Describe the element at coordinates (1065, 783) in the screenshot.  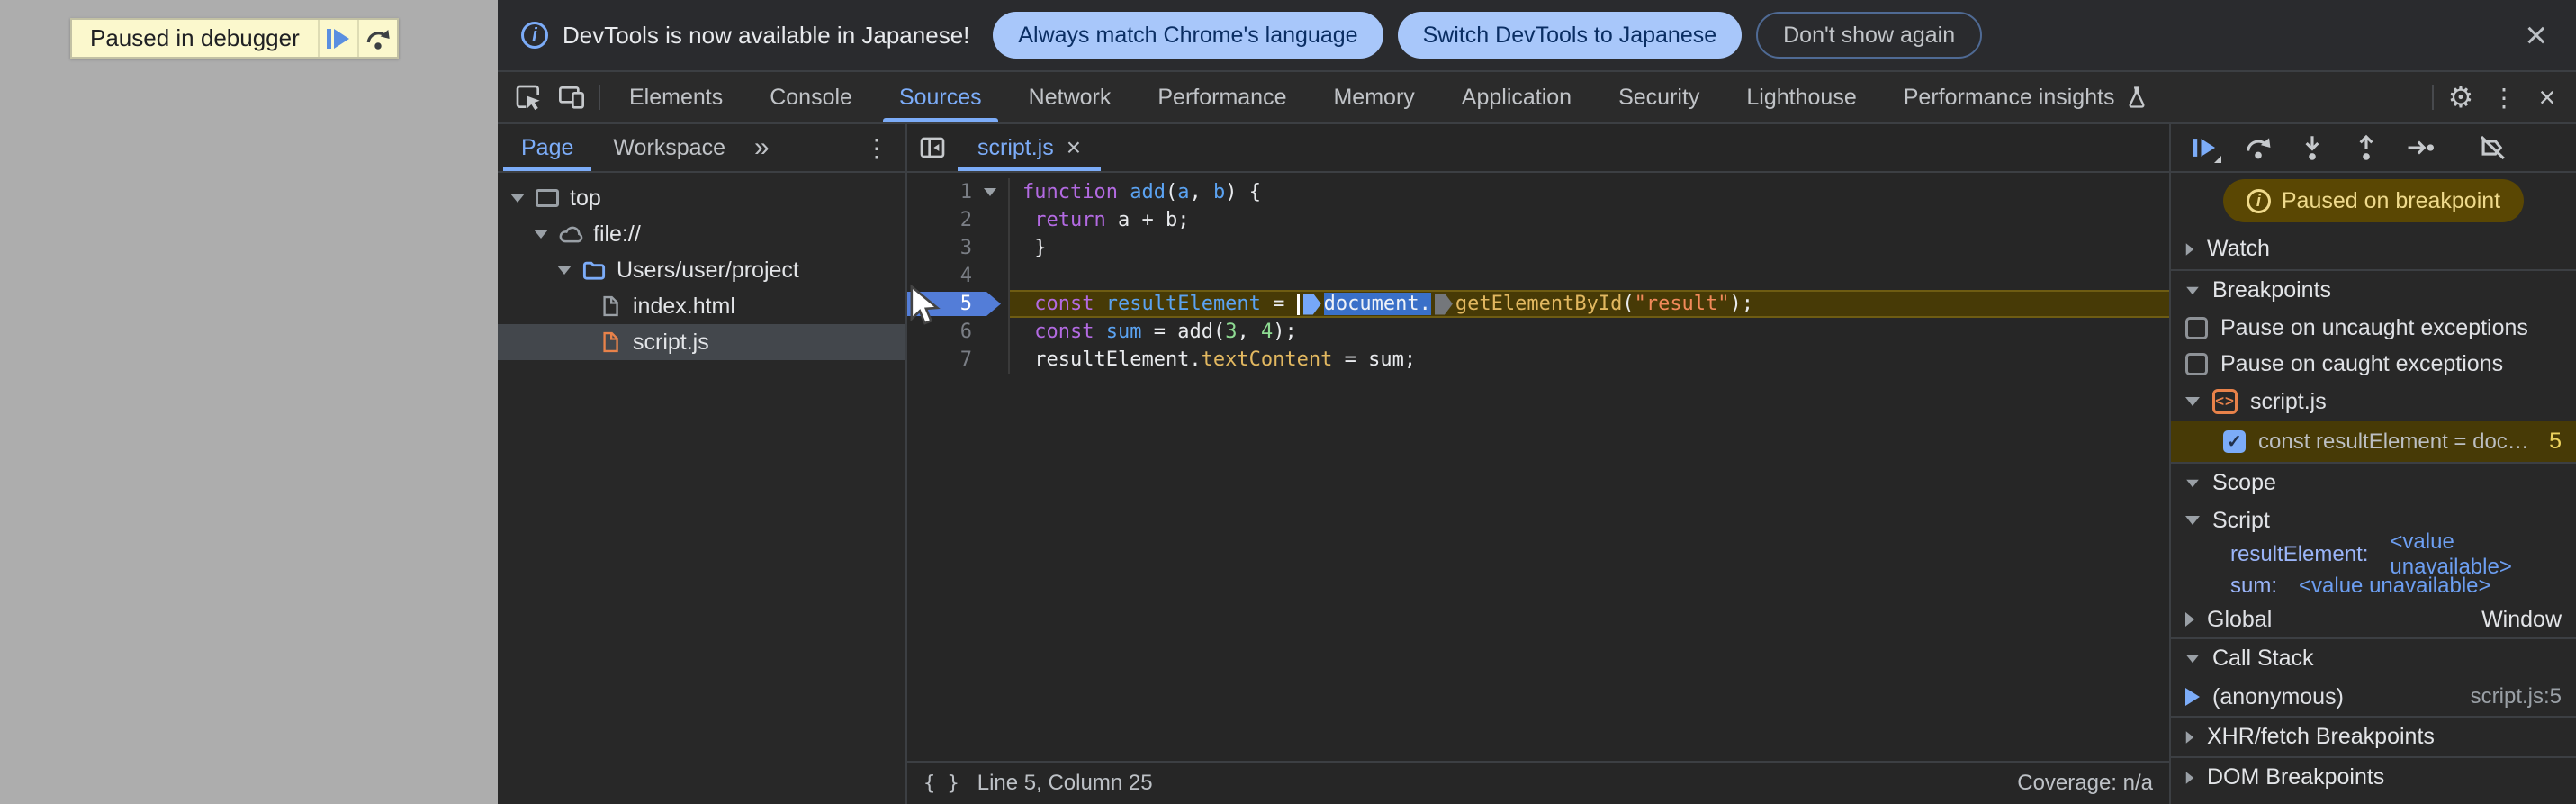
I see `cursor-position-label: Line 5, Column 25` at that location.